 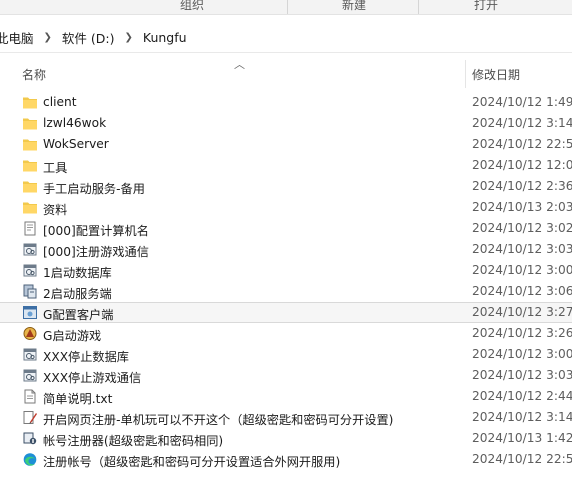 What do you see at coordinates (34, 74) in the screenshot?
I see `column-name: 名称` at bounding box center [34, 74].